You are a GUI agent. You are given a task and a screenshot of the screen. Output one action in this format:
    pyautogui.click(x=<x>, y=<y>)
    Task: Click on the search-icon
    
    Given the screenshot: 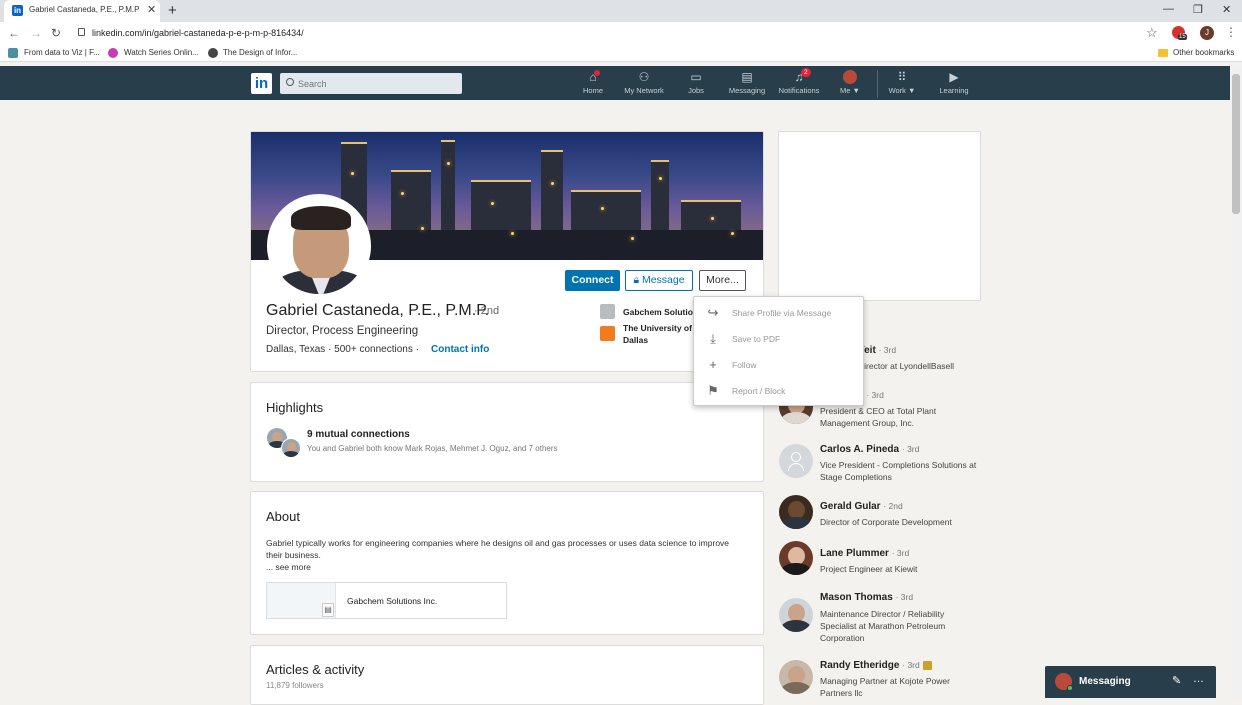 What is the action you would take?
    pyautogui.click(x=290, y=82)
    